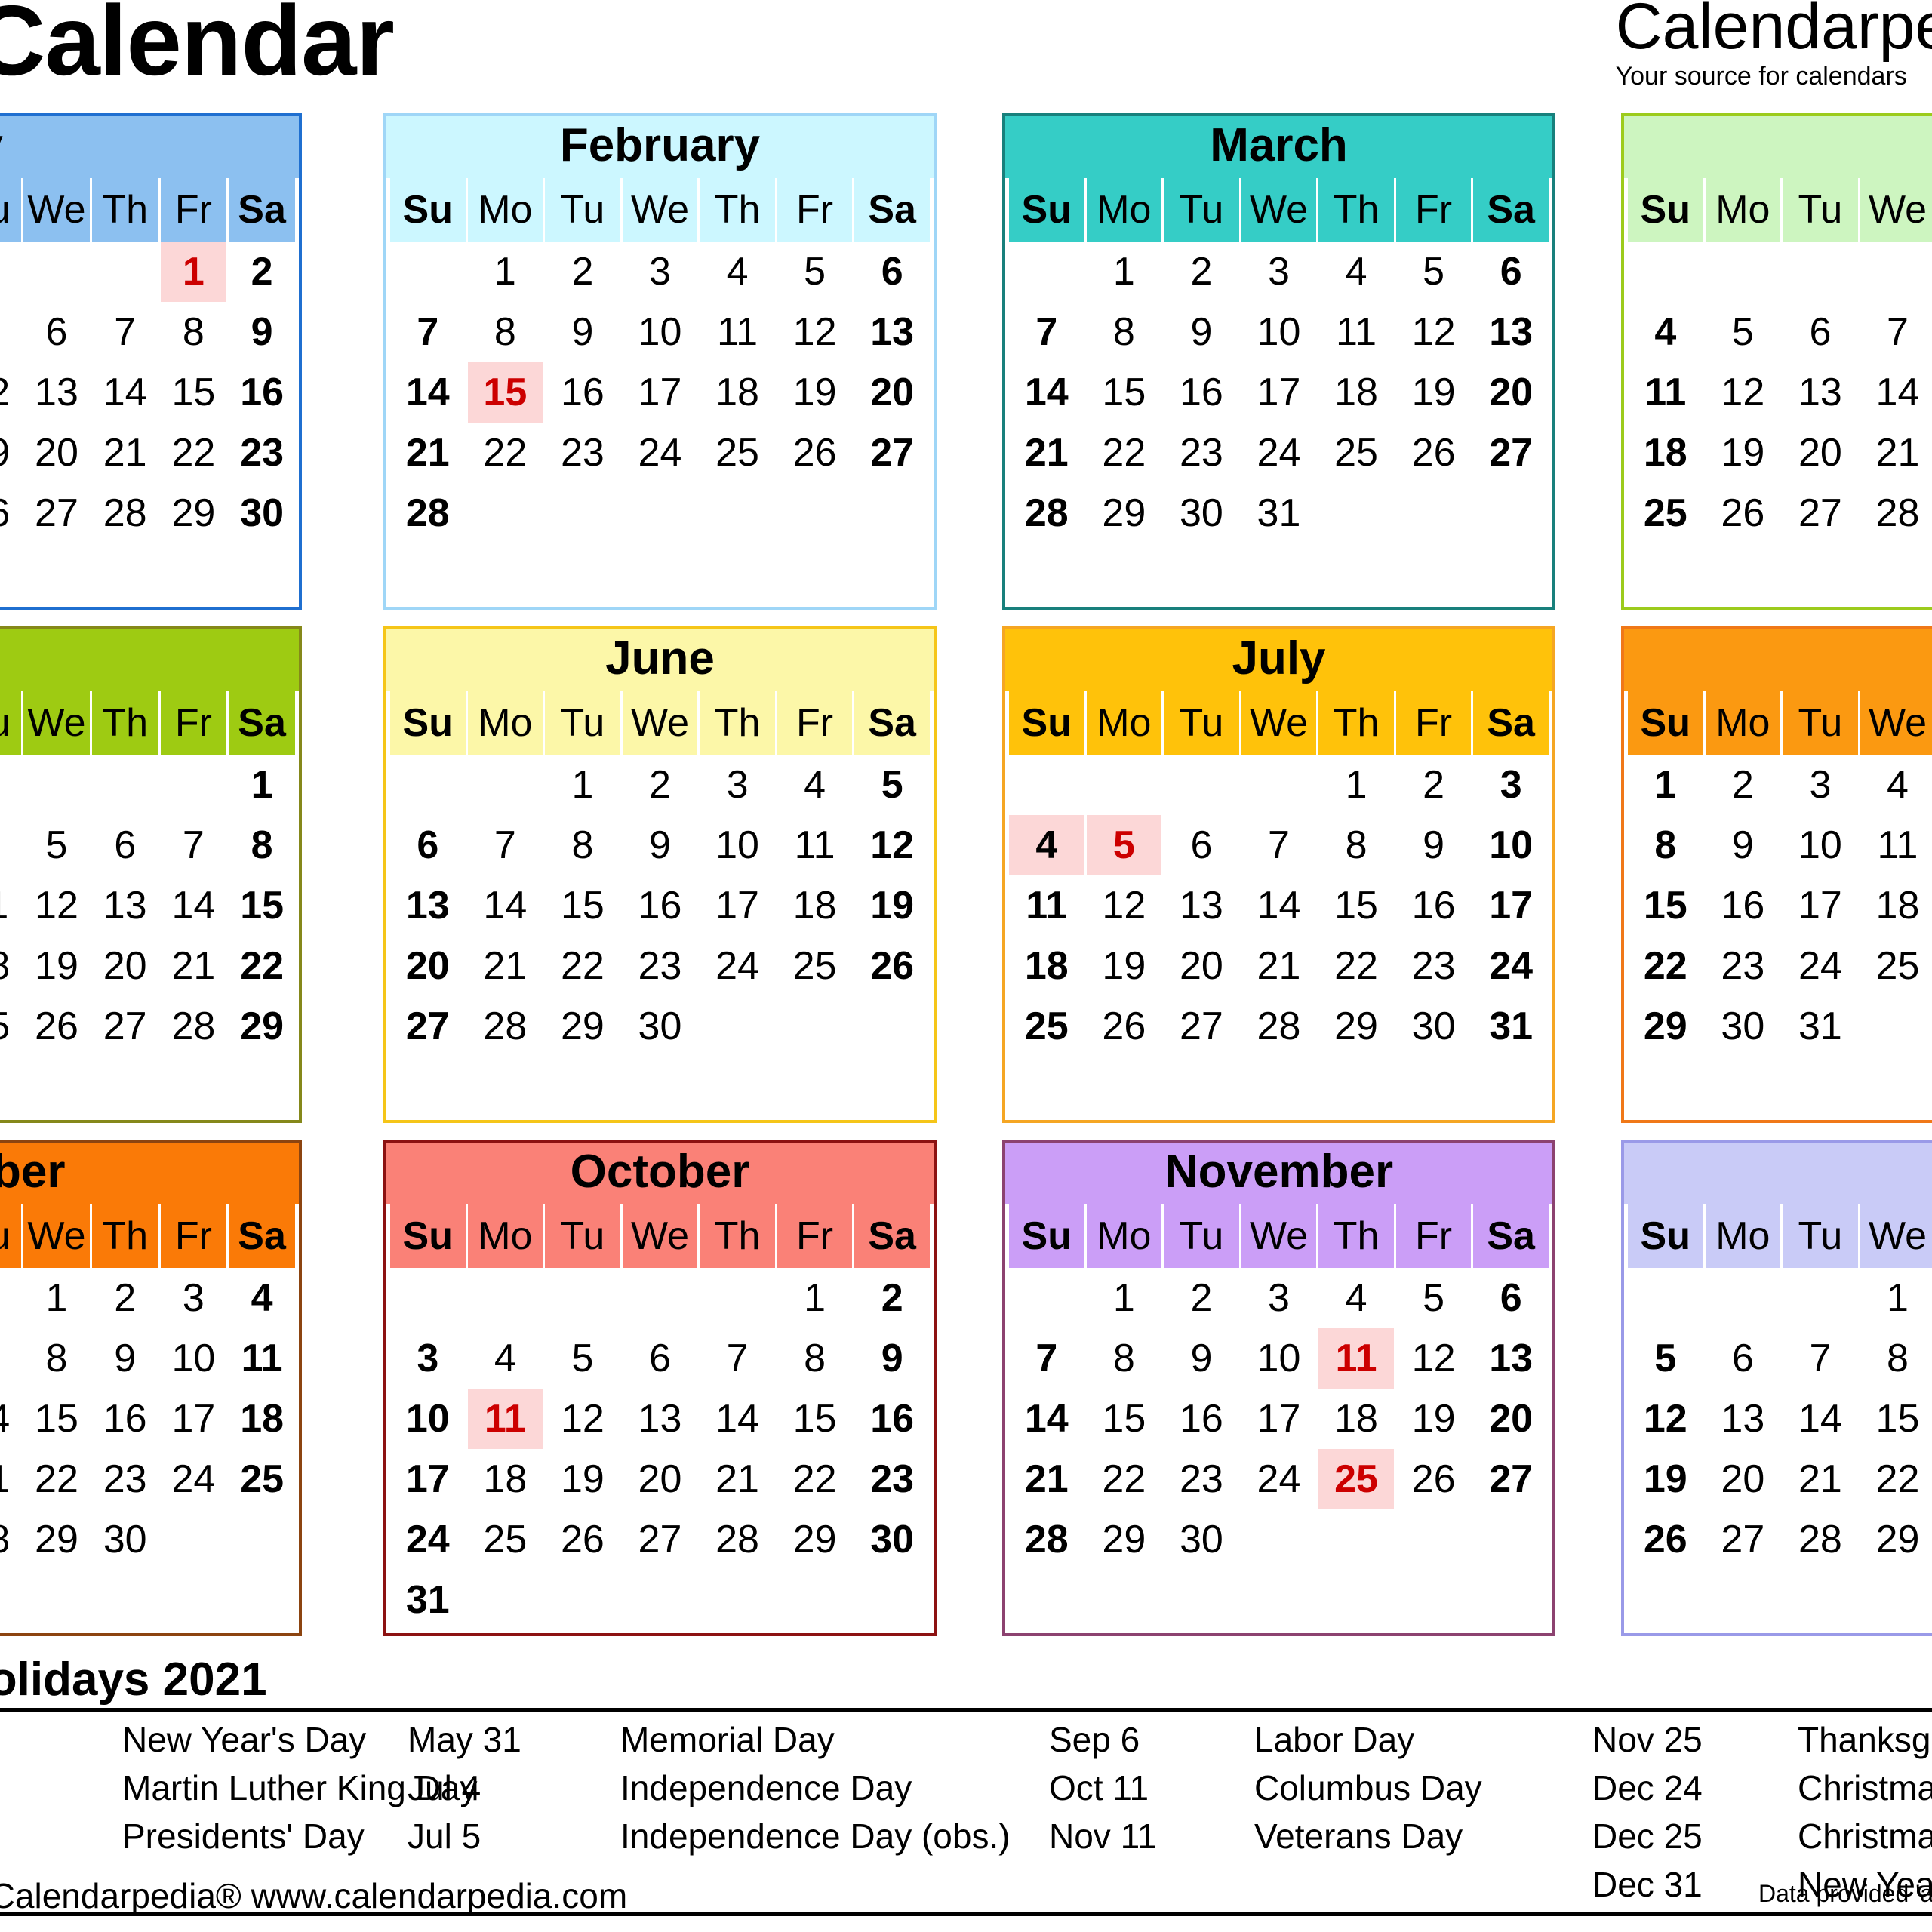  What do you see at coordinates (582, 453) in the screenshot?
I see `day-cell: 23` at bounding box center [582, 453].